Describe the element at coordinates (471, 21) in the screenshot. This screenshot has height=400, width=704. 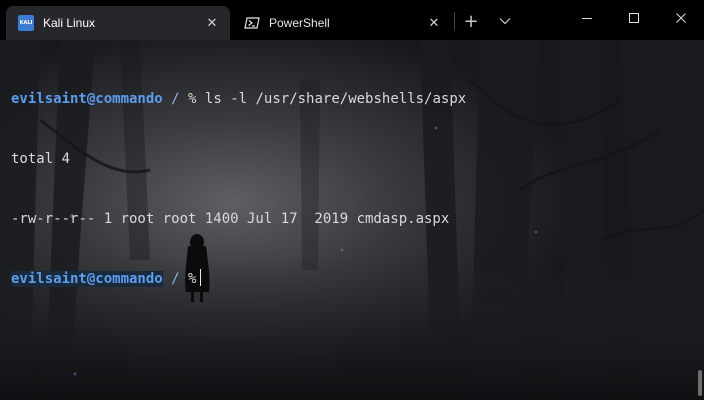
I see `new-tab-button: +` at that location.